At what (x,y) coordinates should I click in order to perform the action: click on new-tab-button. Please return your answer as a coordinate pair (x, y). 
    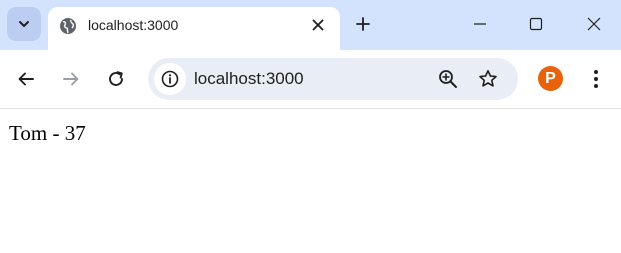
    Looking at the image, I should click on (363, 24).